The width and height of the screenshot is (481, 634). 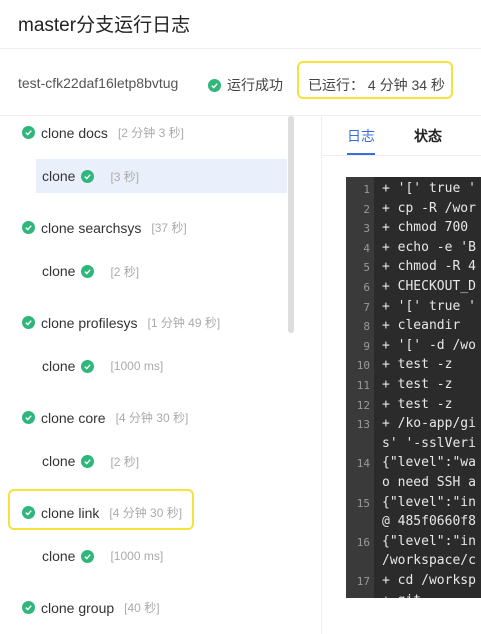 I want to click on log-line-number: 2, so click(x=366, y=209).